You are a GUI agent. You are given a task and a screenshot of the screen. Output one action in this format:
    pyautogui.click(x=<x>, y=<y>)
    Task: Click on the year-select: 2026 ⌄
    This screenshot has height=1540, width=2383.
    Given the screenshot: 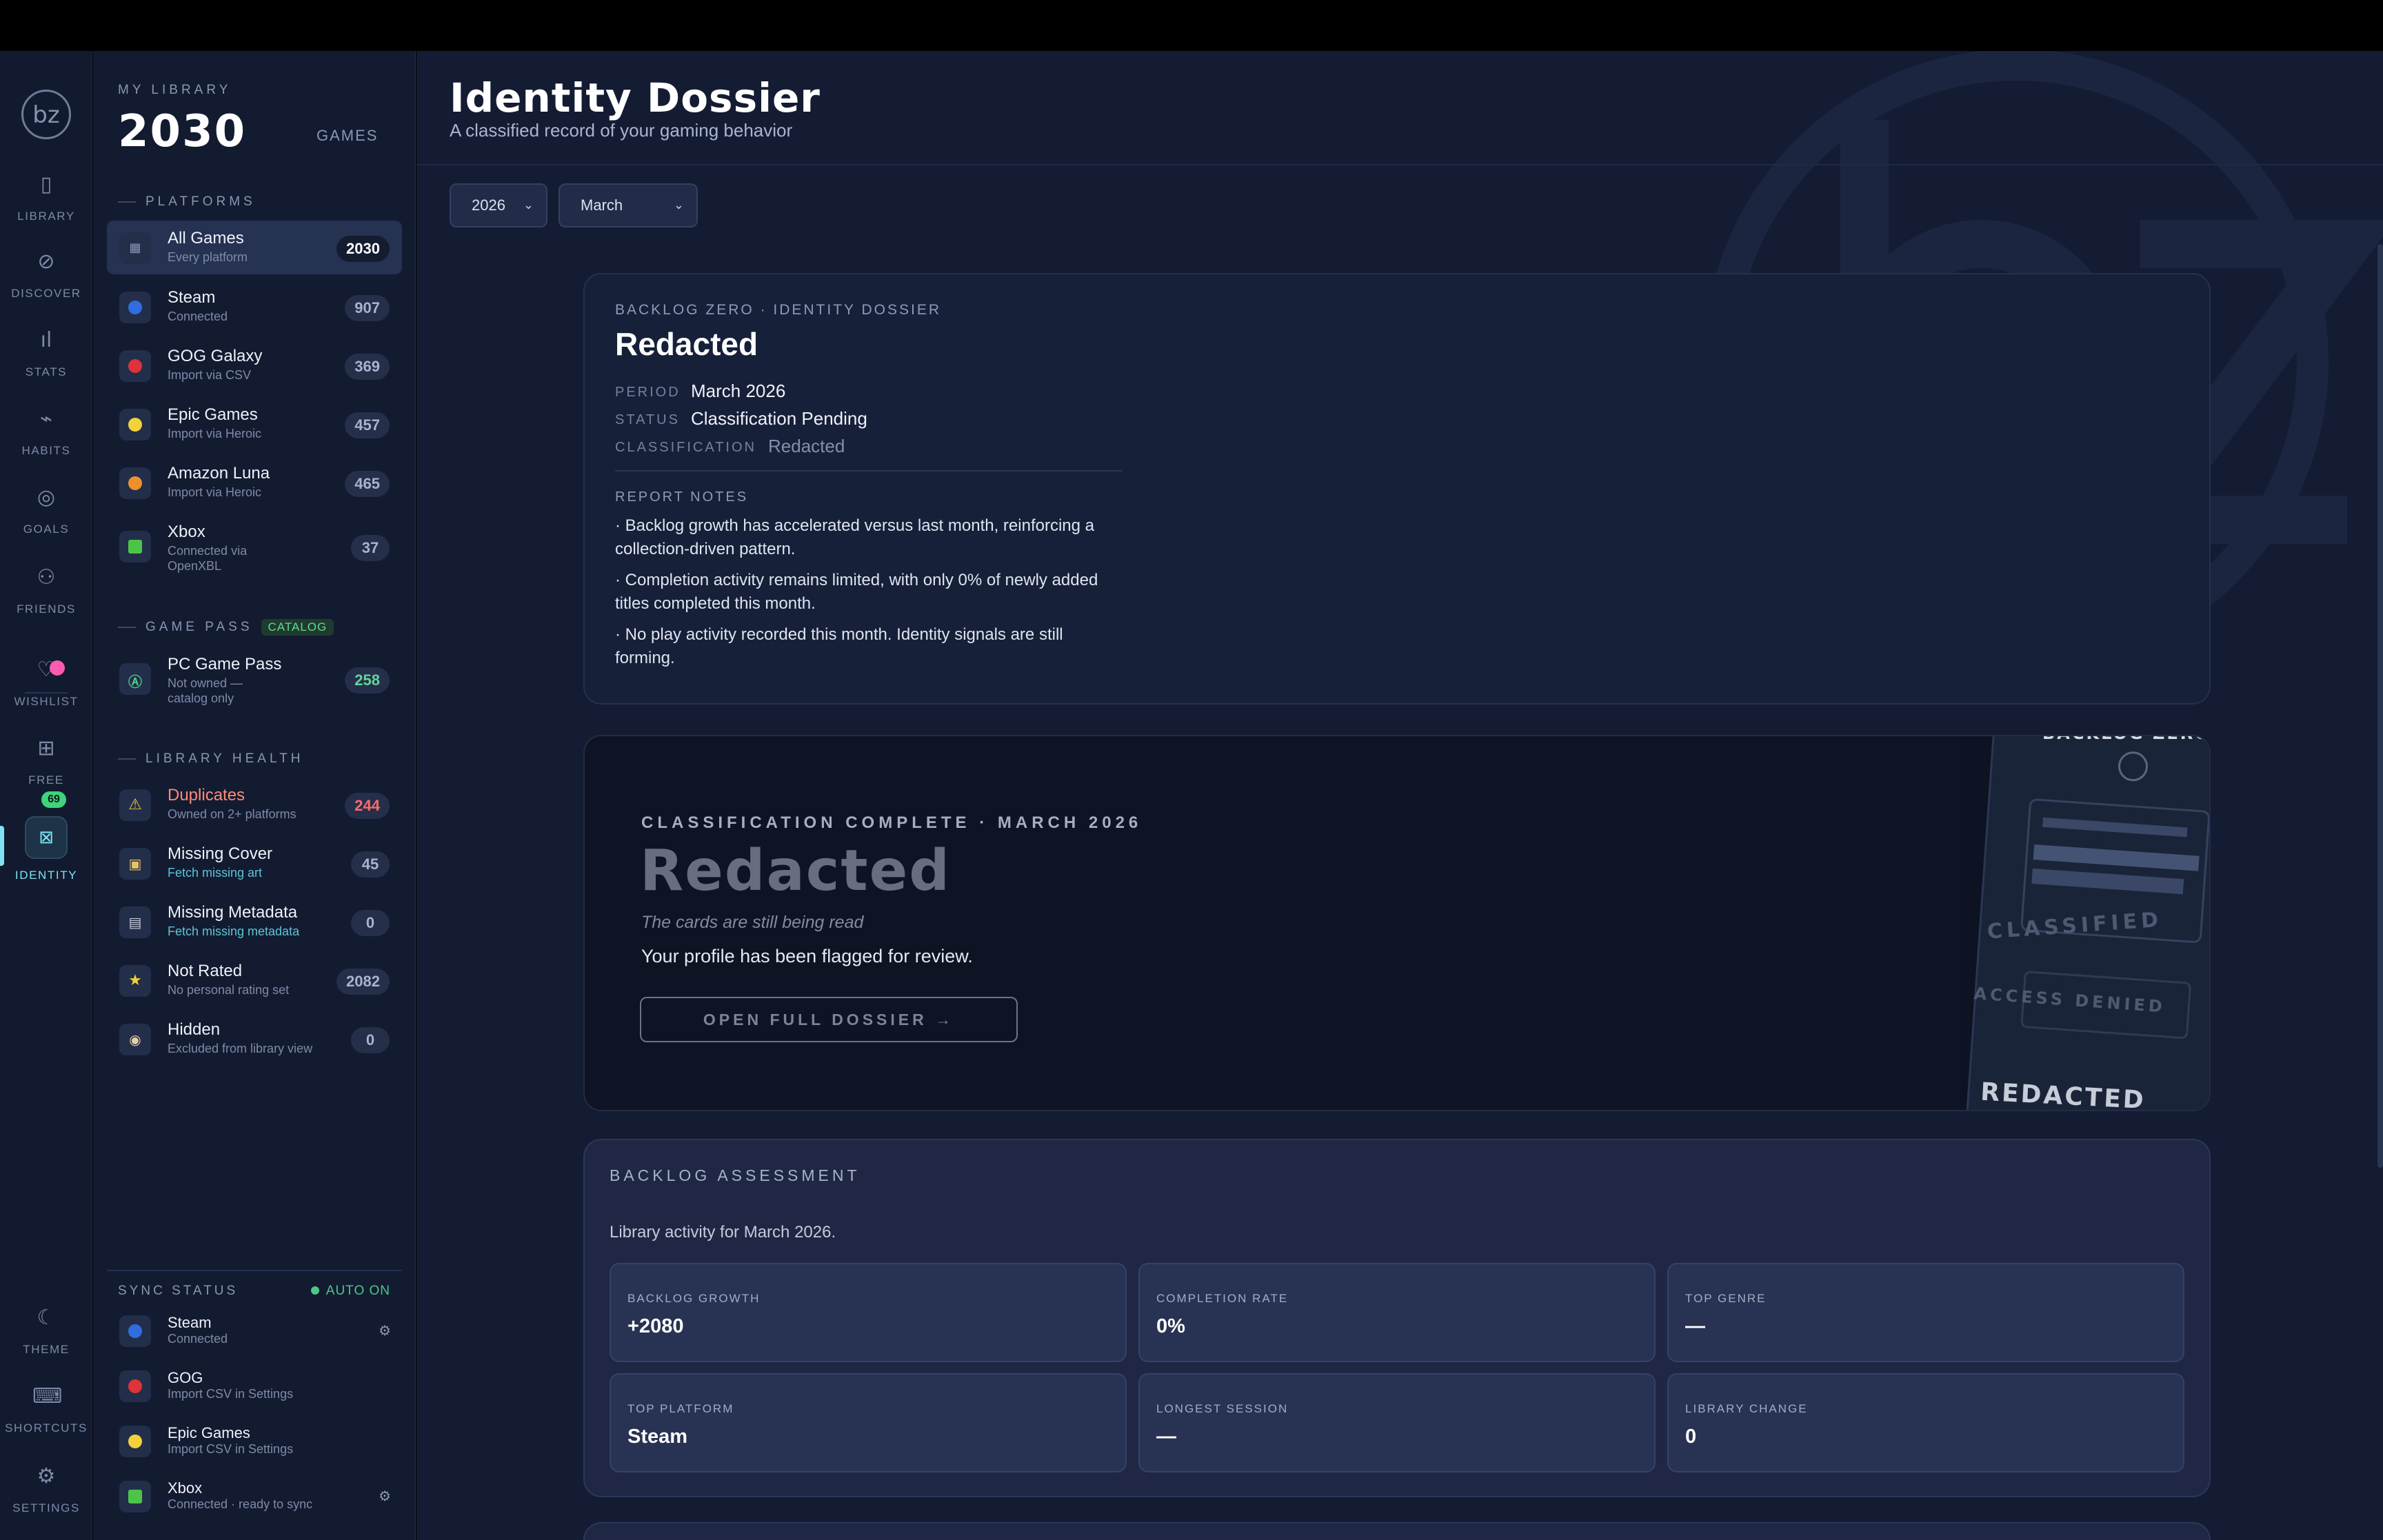 What is the action you would take?
    pyautogui.click(x=498, y=205)
    